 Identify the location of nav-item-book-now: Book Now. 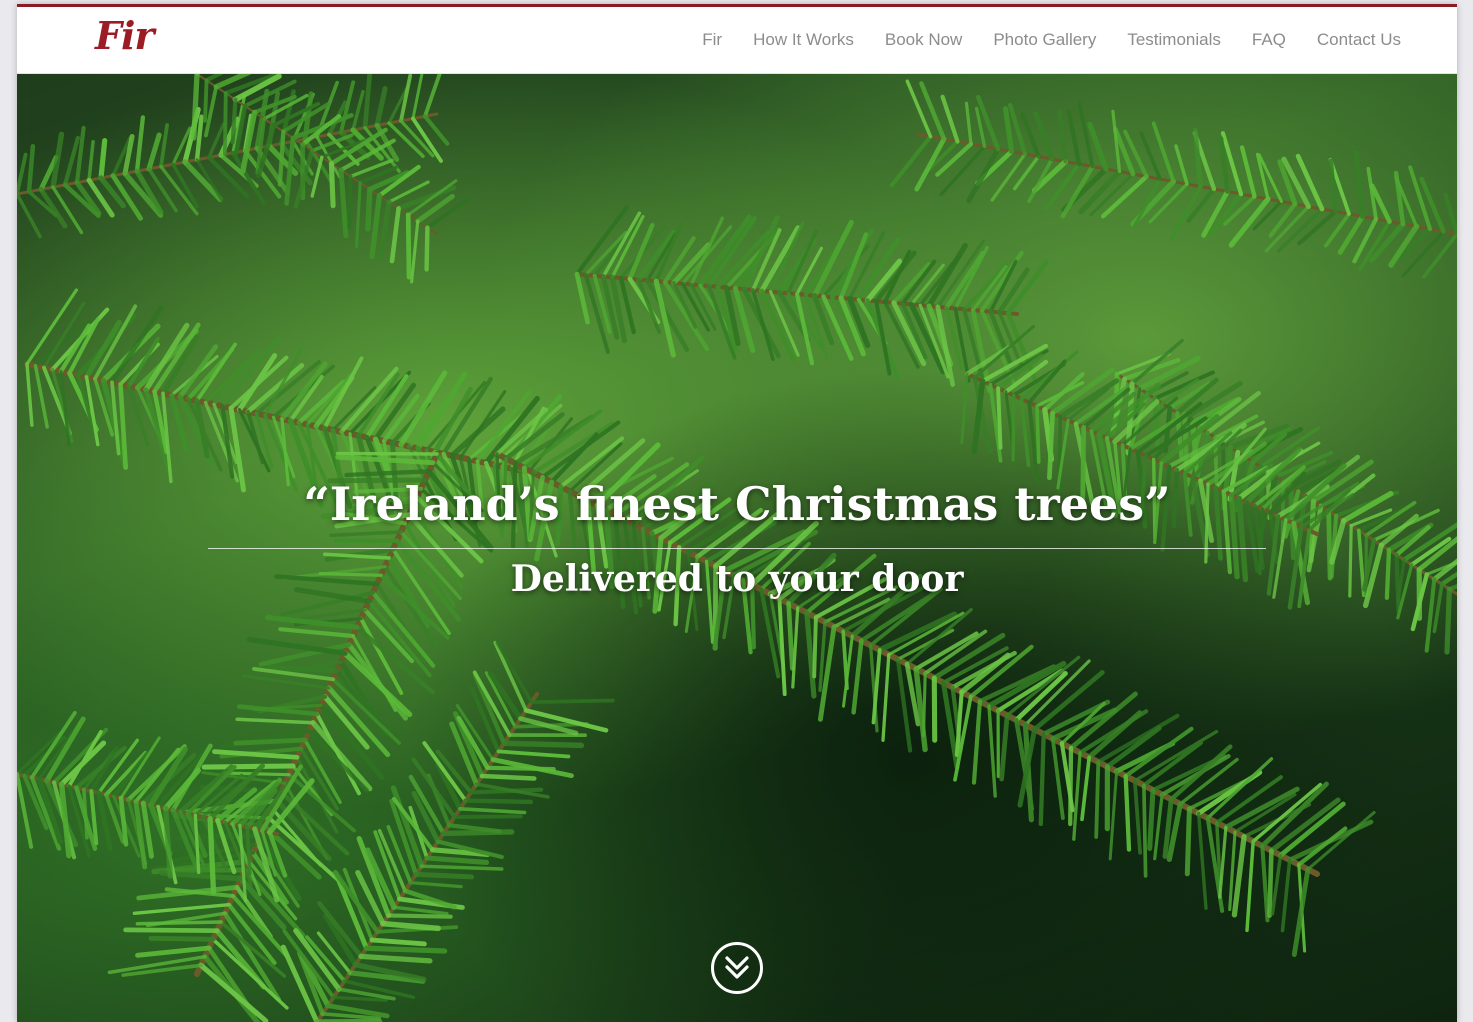
(923, 40).